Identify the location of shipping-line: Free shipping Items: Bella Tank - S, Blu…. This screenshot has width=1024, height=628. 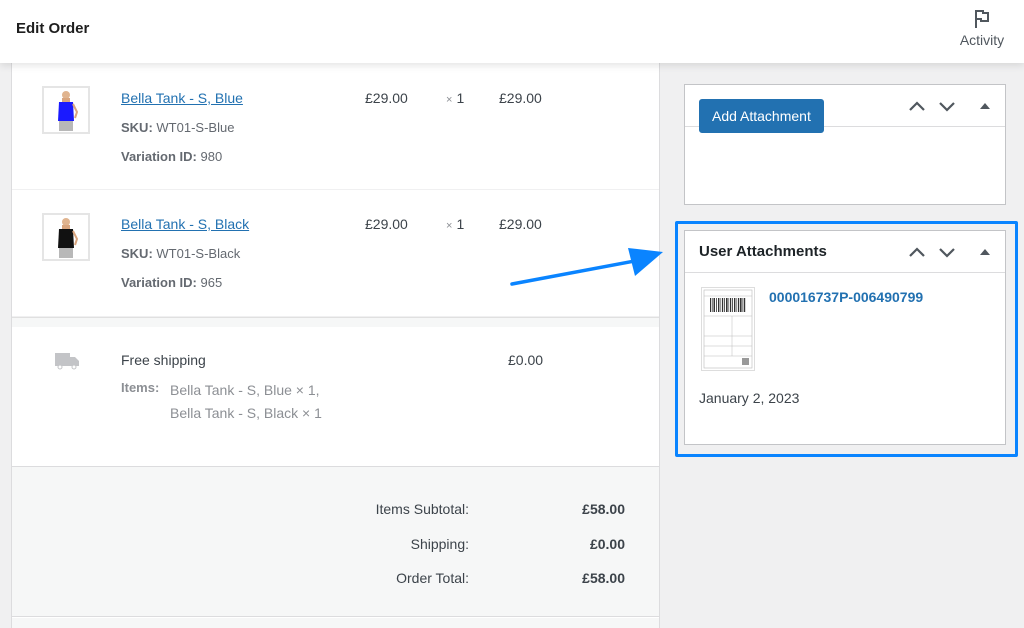
(335, 397).